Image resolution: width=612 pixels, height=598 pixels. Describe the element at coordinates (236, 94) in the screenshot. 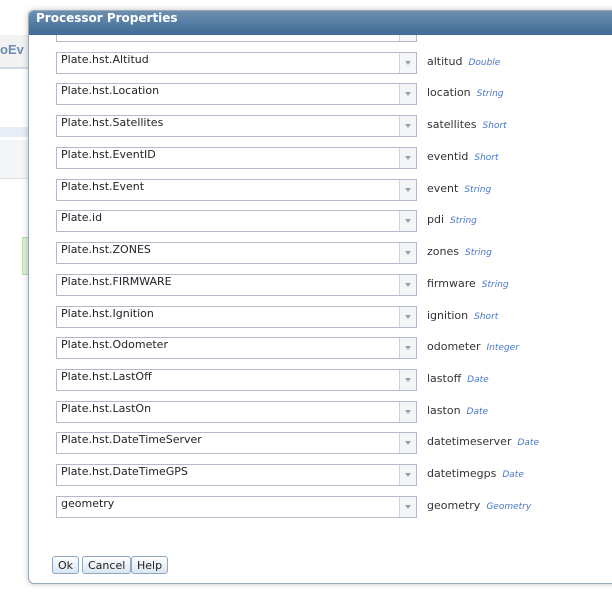

I see `mapping-combobox: Plate.hst.Location` at that location.